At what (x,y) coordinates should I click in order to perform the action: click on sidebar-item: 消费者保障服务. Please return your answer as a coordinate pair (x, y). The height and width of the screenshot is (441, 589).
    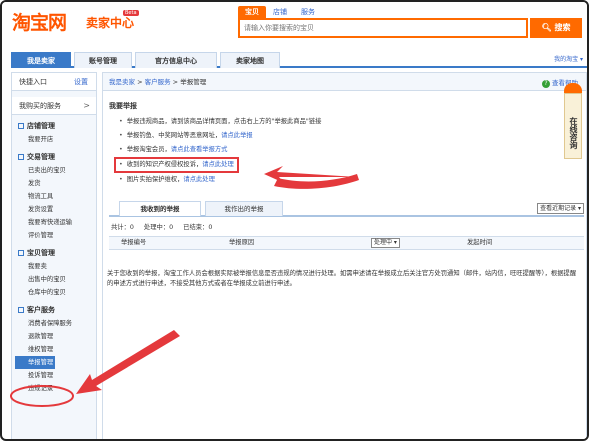
    Looking at the image, I should click on (54, 323).